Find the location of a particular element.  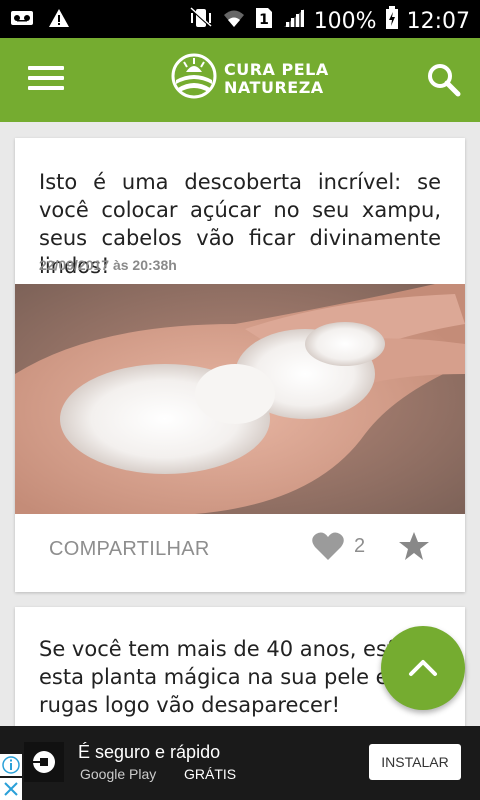

install-button: INSTALAR is located at coordinates (415, 762).